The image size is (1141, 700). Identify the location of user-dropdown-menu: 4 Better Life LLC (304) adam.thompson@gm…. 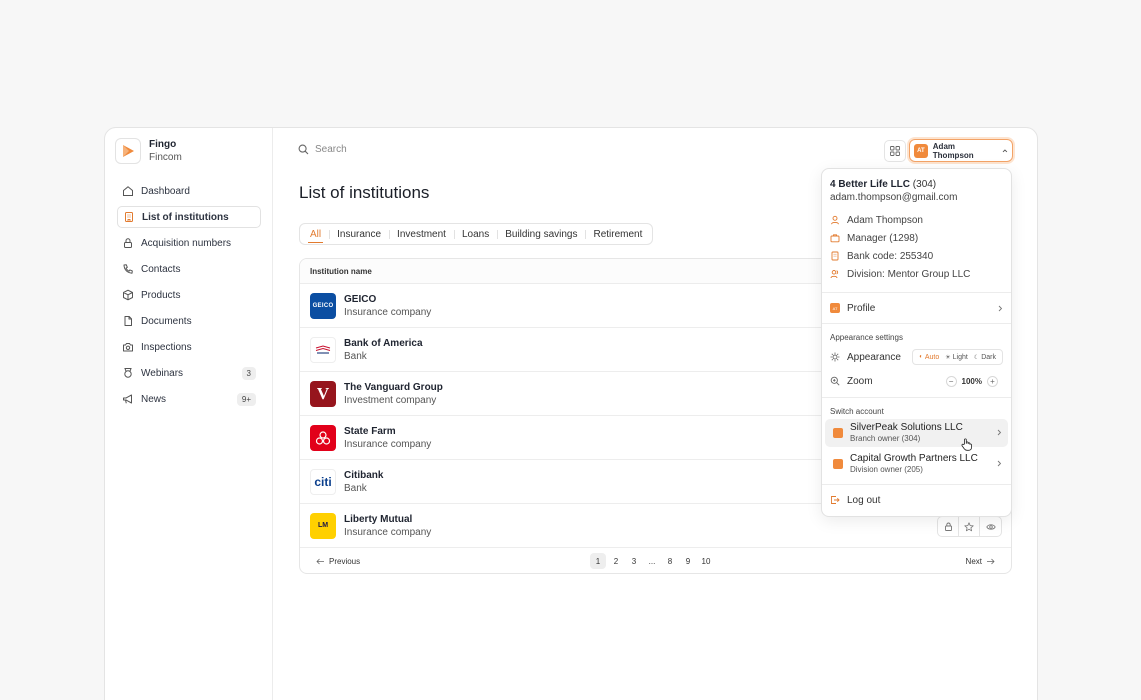
(916, 342).